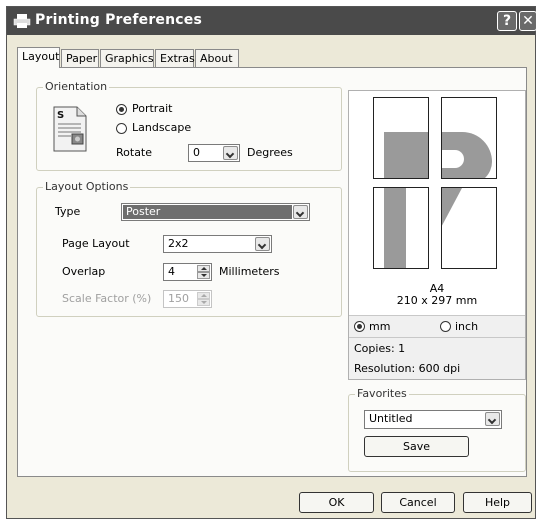  What do you see at coordinates (407, 368) in the screenshot?
I see `resolution-text: Resolution: 600 dpi` at bounding box center [407, 368].